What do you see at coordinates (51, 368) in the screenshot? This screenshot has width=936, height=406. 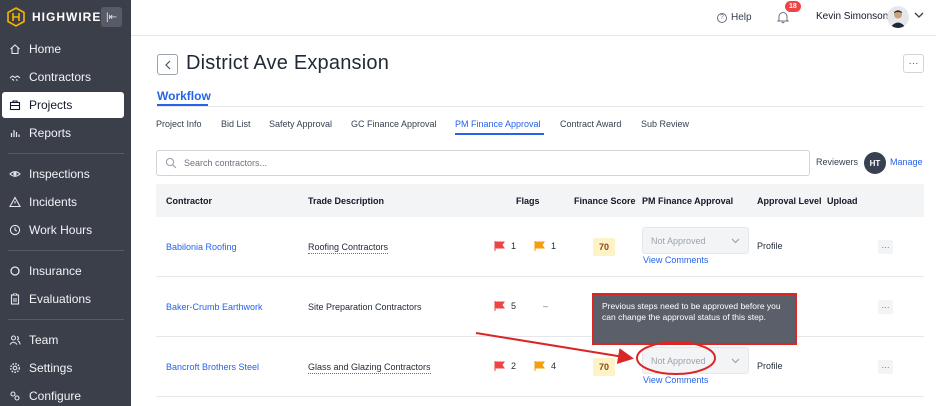 I see `sidebar-item-label: Settings` at bounding box center [51, 368].